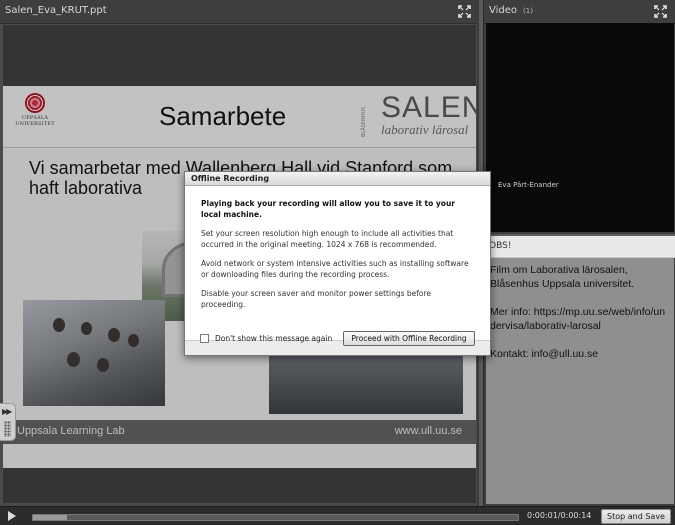  I want to click on video-pod-title: Video (1), so click(511, 10).